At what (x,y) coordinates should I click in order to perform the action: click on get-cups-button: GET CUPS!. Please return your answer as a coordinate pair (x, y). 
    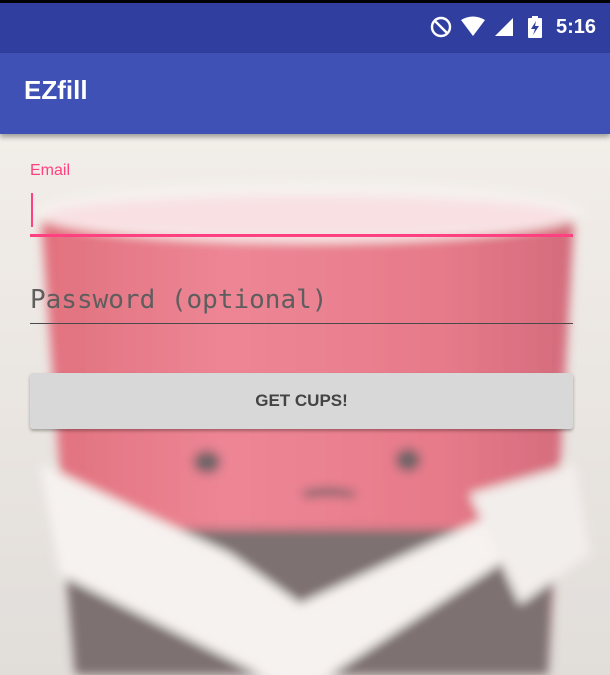
    Looking at the image, I should click on (301, 401).